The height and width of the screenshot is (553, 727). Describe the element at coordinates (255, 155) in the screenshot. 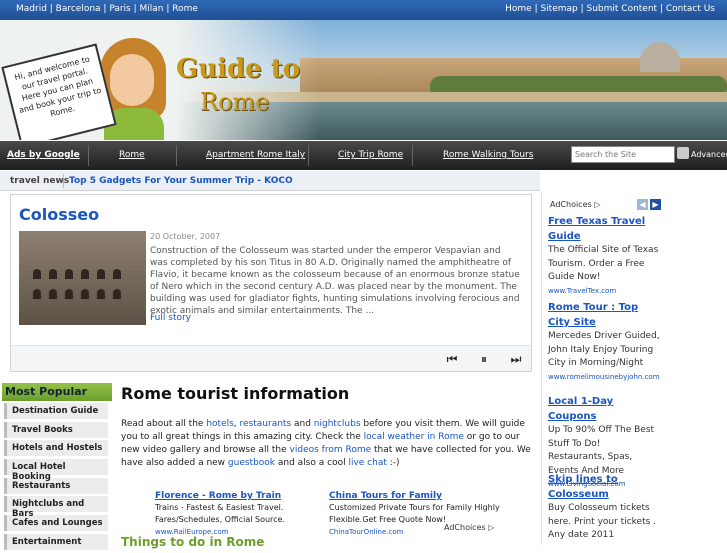

I see `nav-item-apartment: Apartment Rome Italy` at that location.